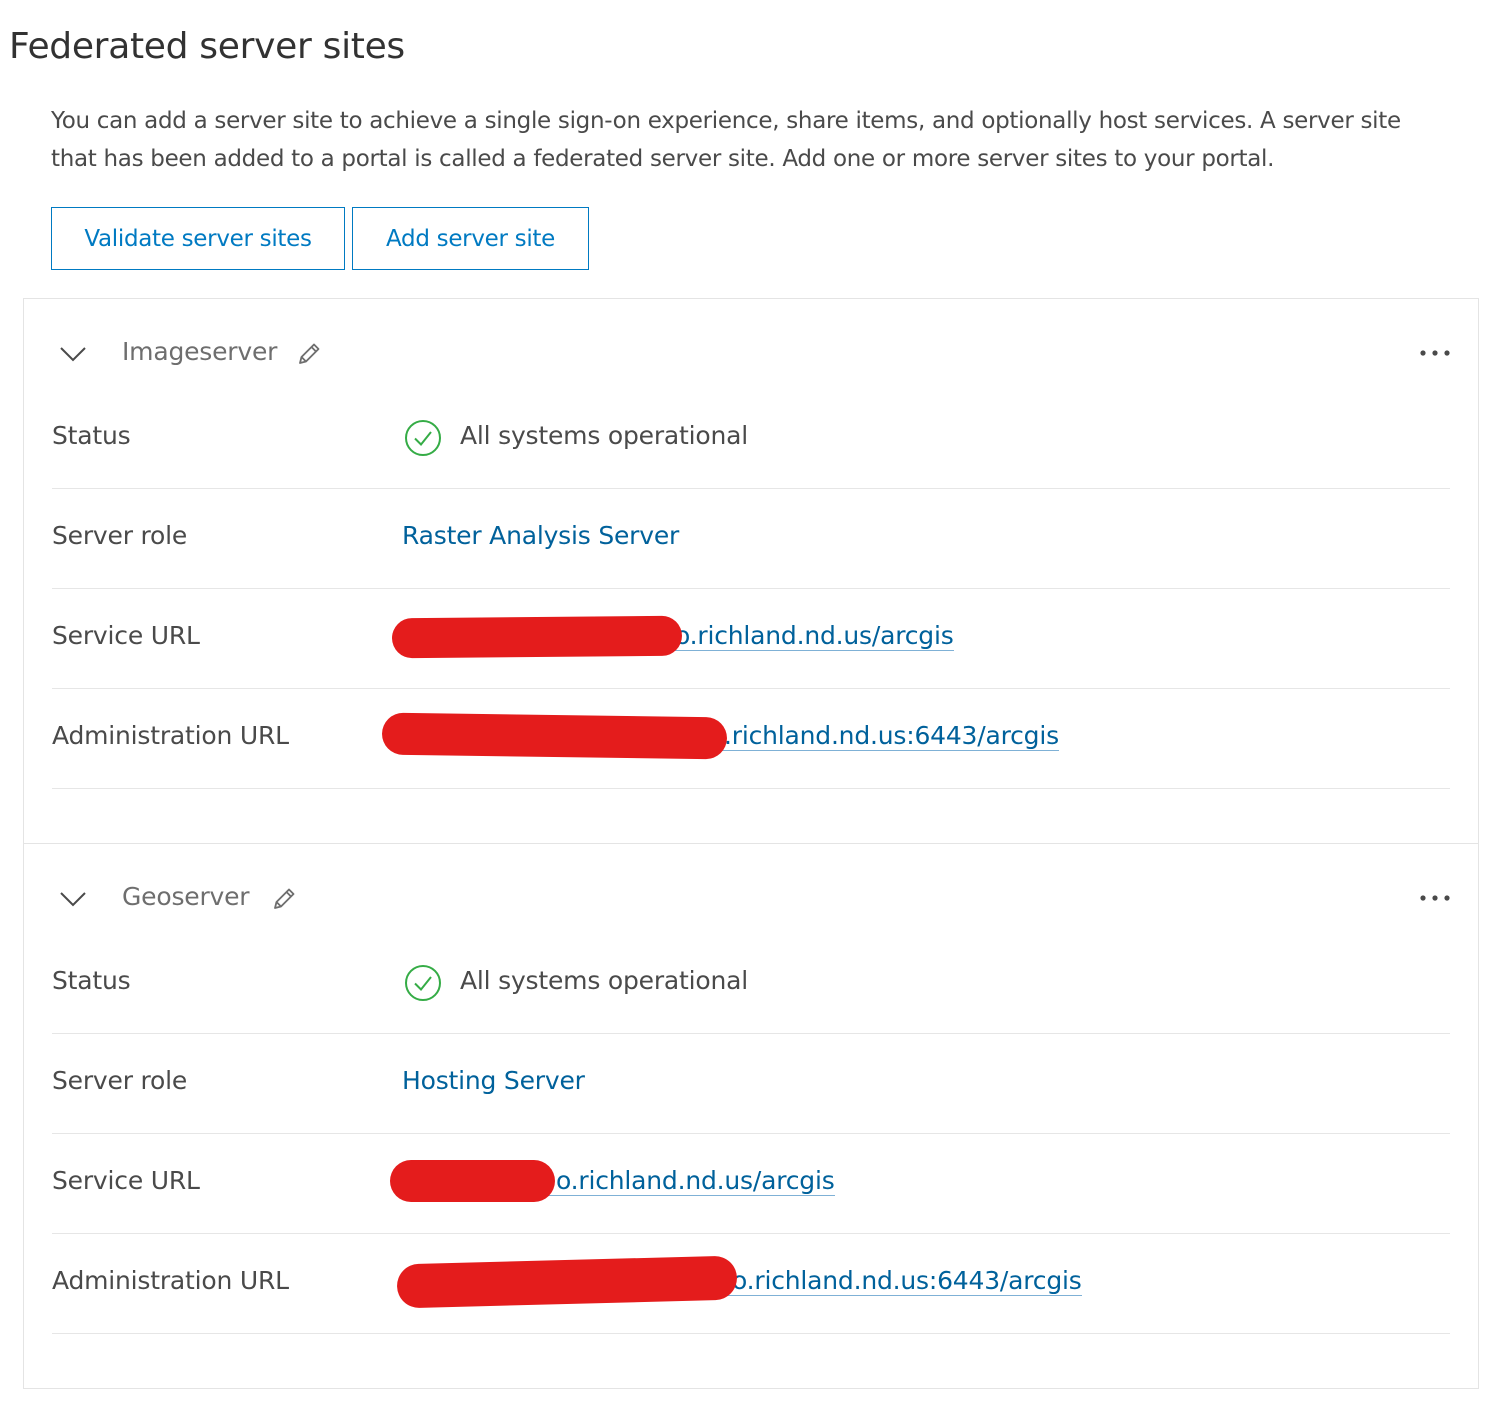 The width and height of the screenshot is (1506, 1401). I want to click on server-role-value: Hosting Server, so click(493, 1080).